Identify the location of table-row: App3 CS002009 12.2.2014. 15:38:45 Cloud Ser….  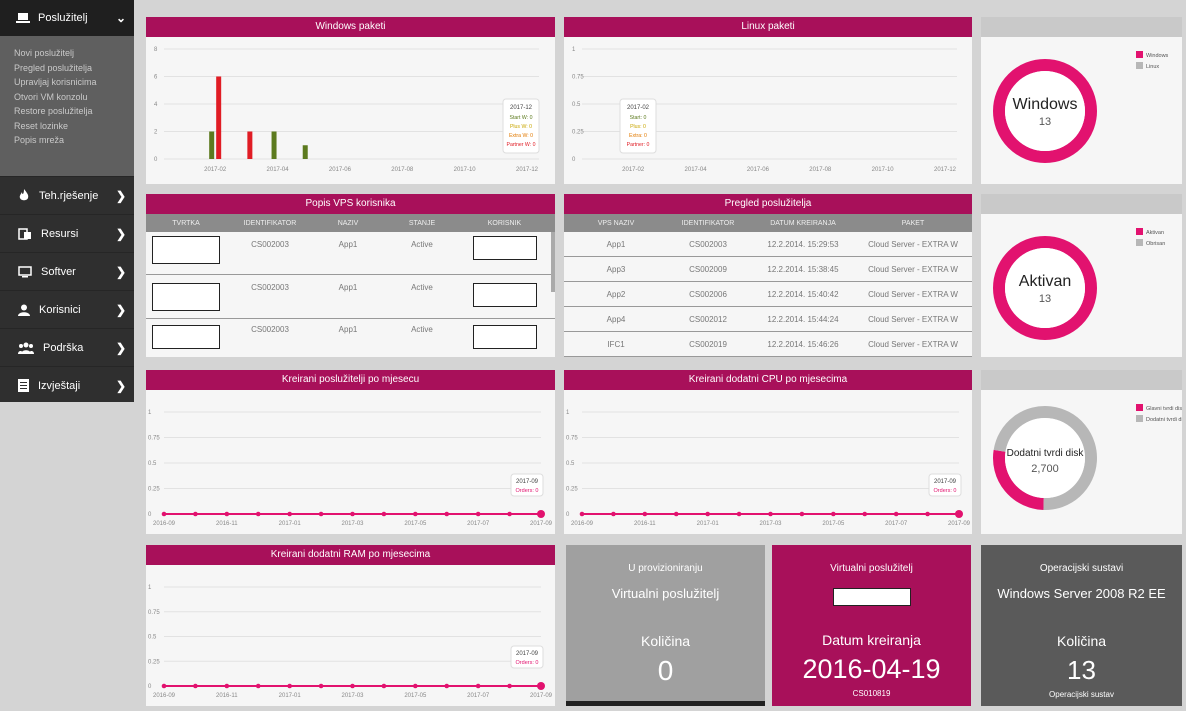
(768, 269).